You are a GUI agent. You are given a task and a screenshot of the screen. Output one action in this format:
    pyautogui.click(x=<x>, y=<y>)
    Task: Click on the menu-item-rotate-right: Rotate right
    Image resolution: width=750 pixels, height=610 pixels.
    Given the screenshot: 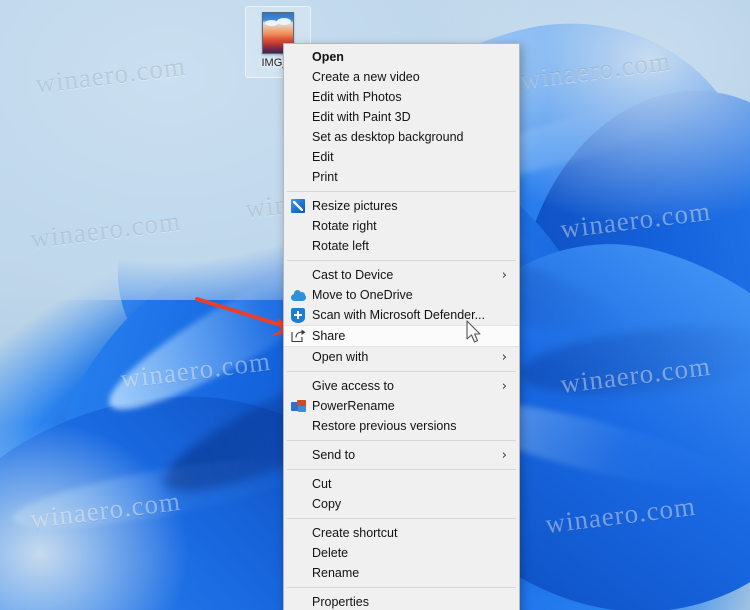 What is the action you would take?
    pyautogui.click(x=401, y=226)
    